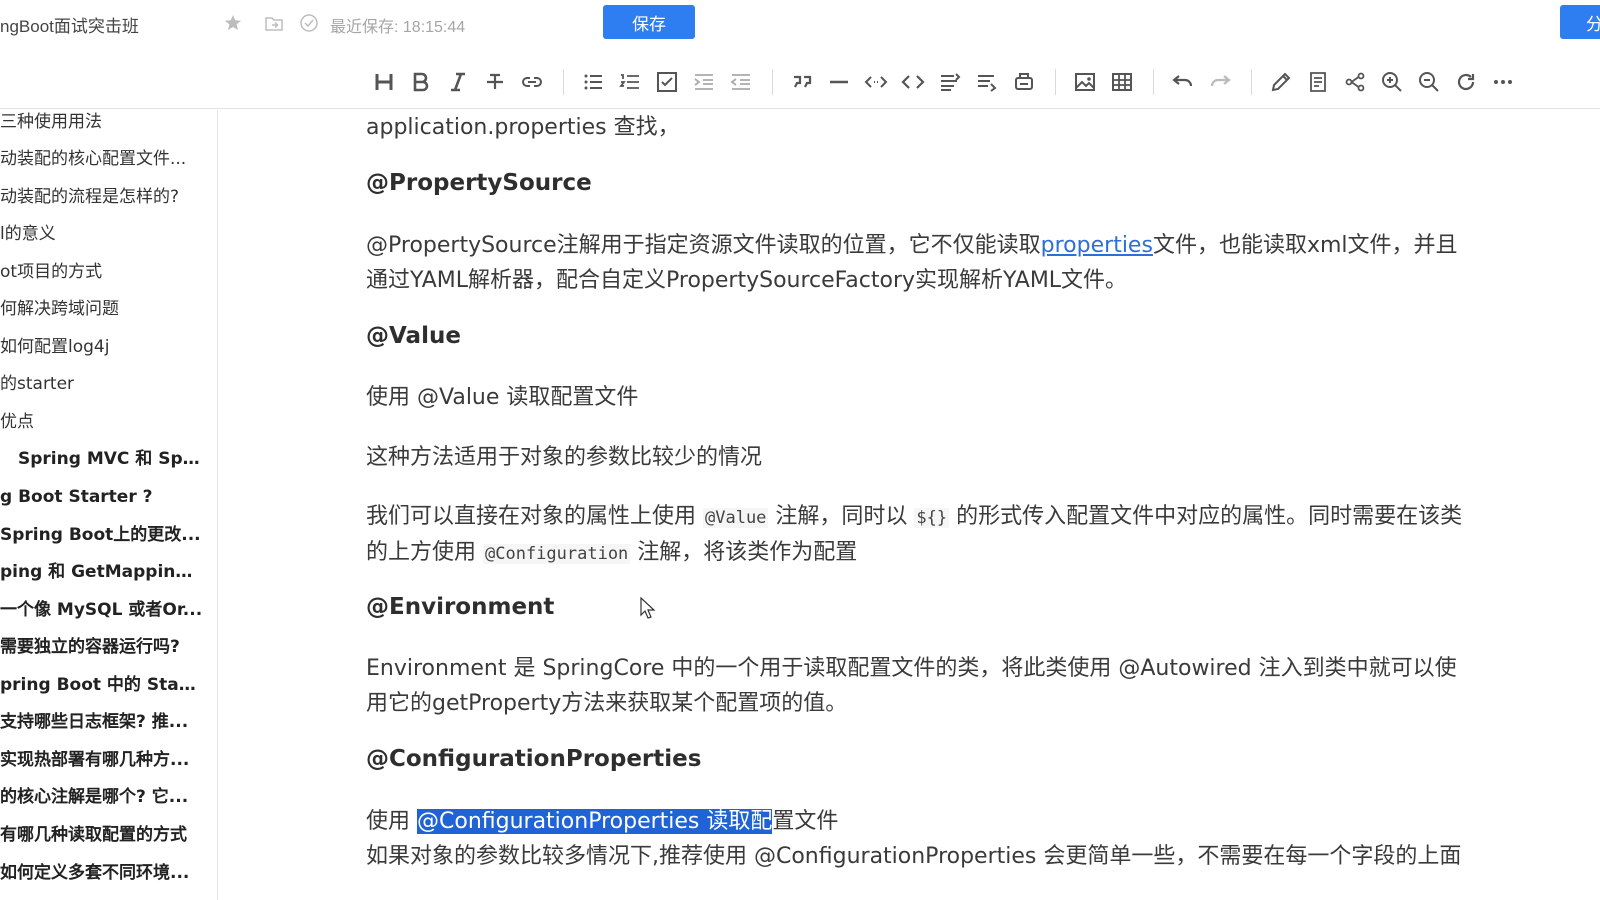 The width and height of the screenshot is (1600, 900). I want to click on paragraph: application.properties 查找，, so click(523, 127).